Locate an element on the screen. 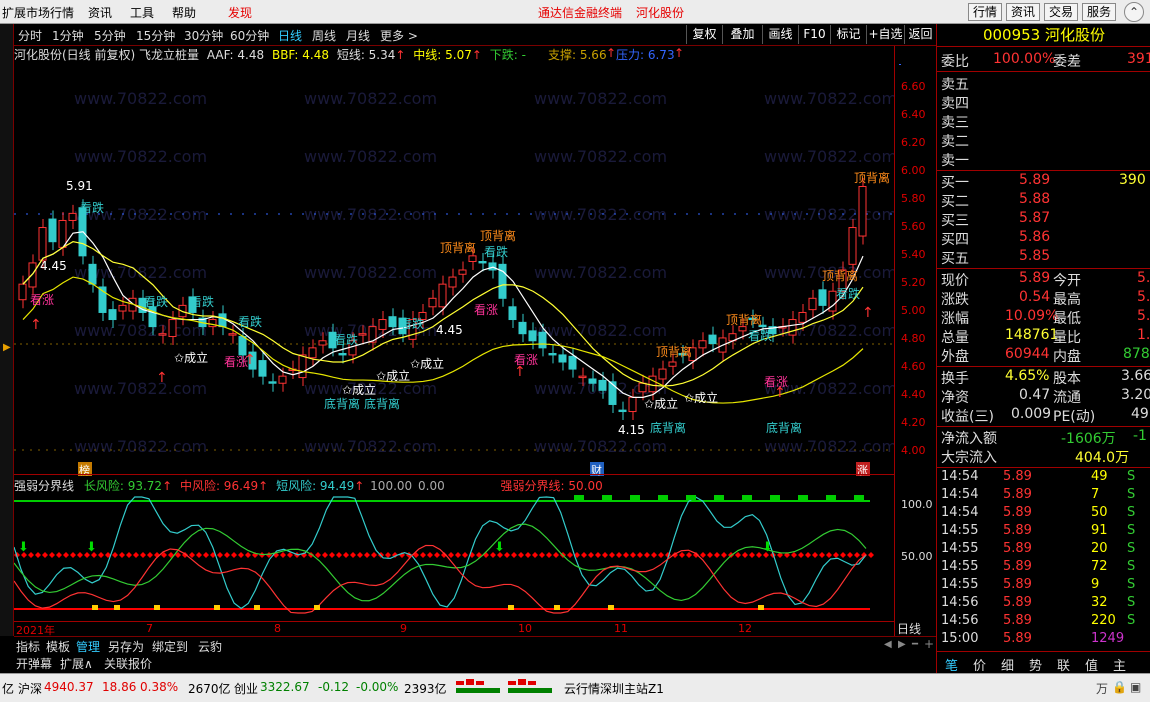 The width and height of the screenshot is (1150, 702). lock-icon: 🔒 is located at coordinates (1119, 687).